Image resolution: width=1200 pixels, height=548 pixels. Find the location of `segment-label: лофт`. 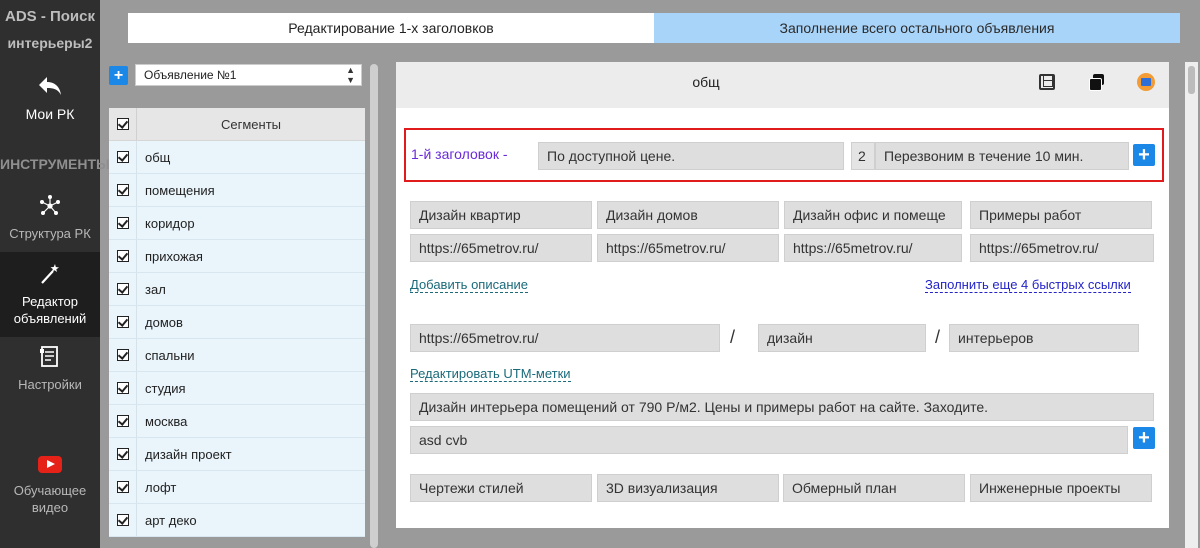

segment-label: лофт is located at coordinates (161, 487).